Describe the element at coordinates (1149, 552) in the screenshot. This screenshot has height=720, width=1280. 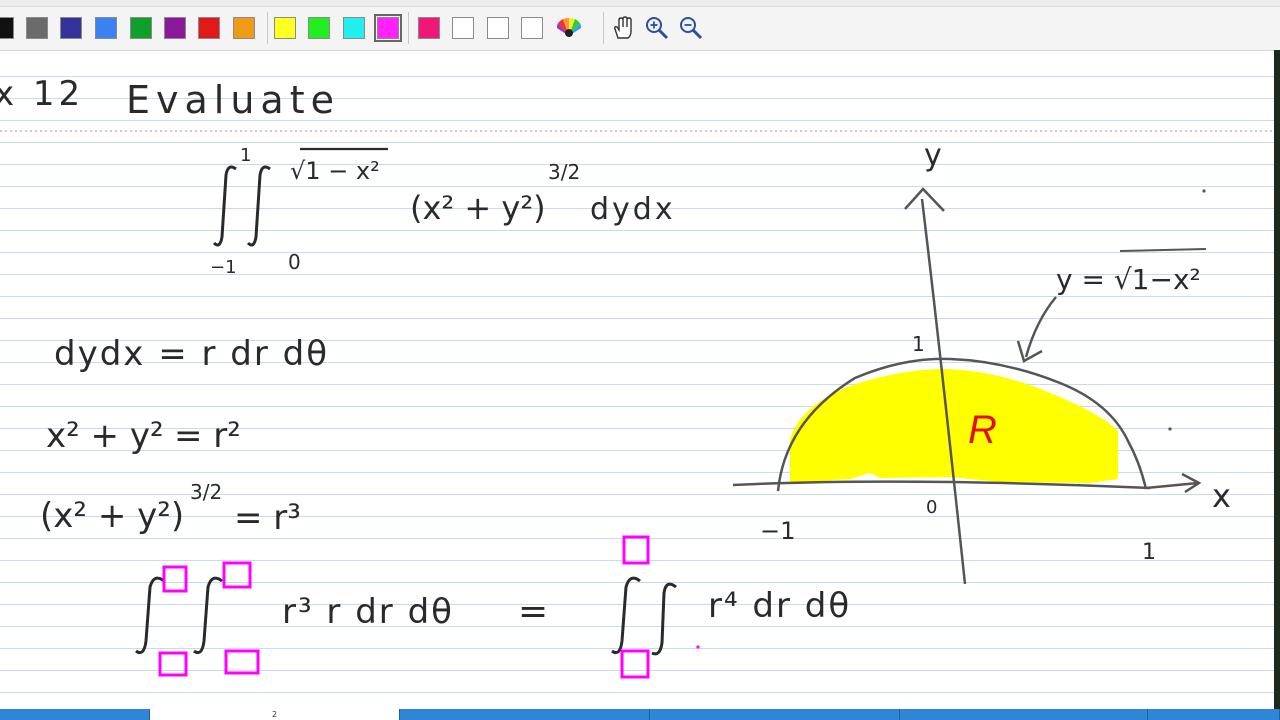
I see `tick-label-right: 1` at that location.